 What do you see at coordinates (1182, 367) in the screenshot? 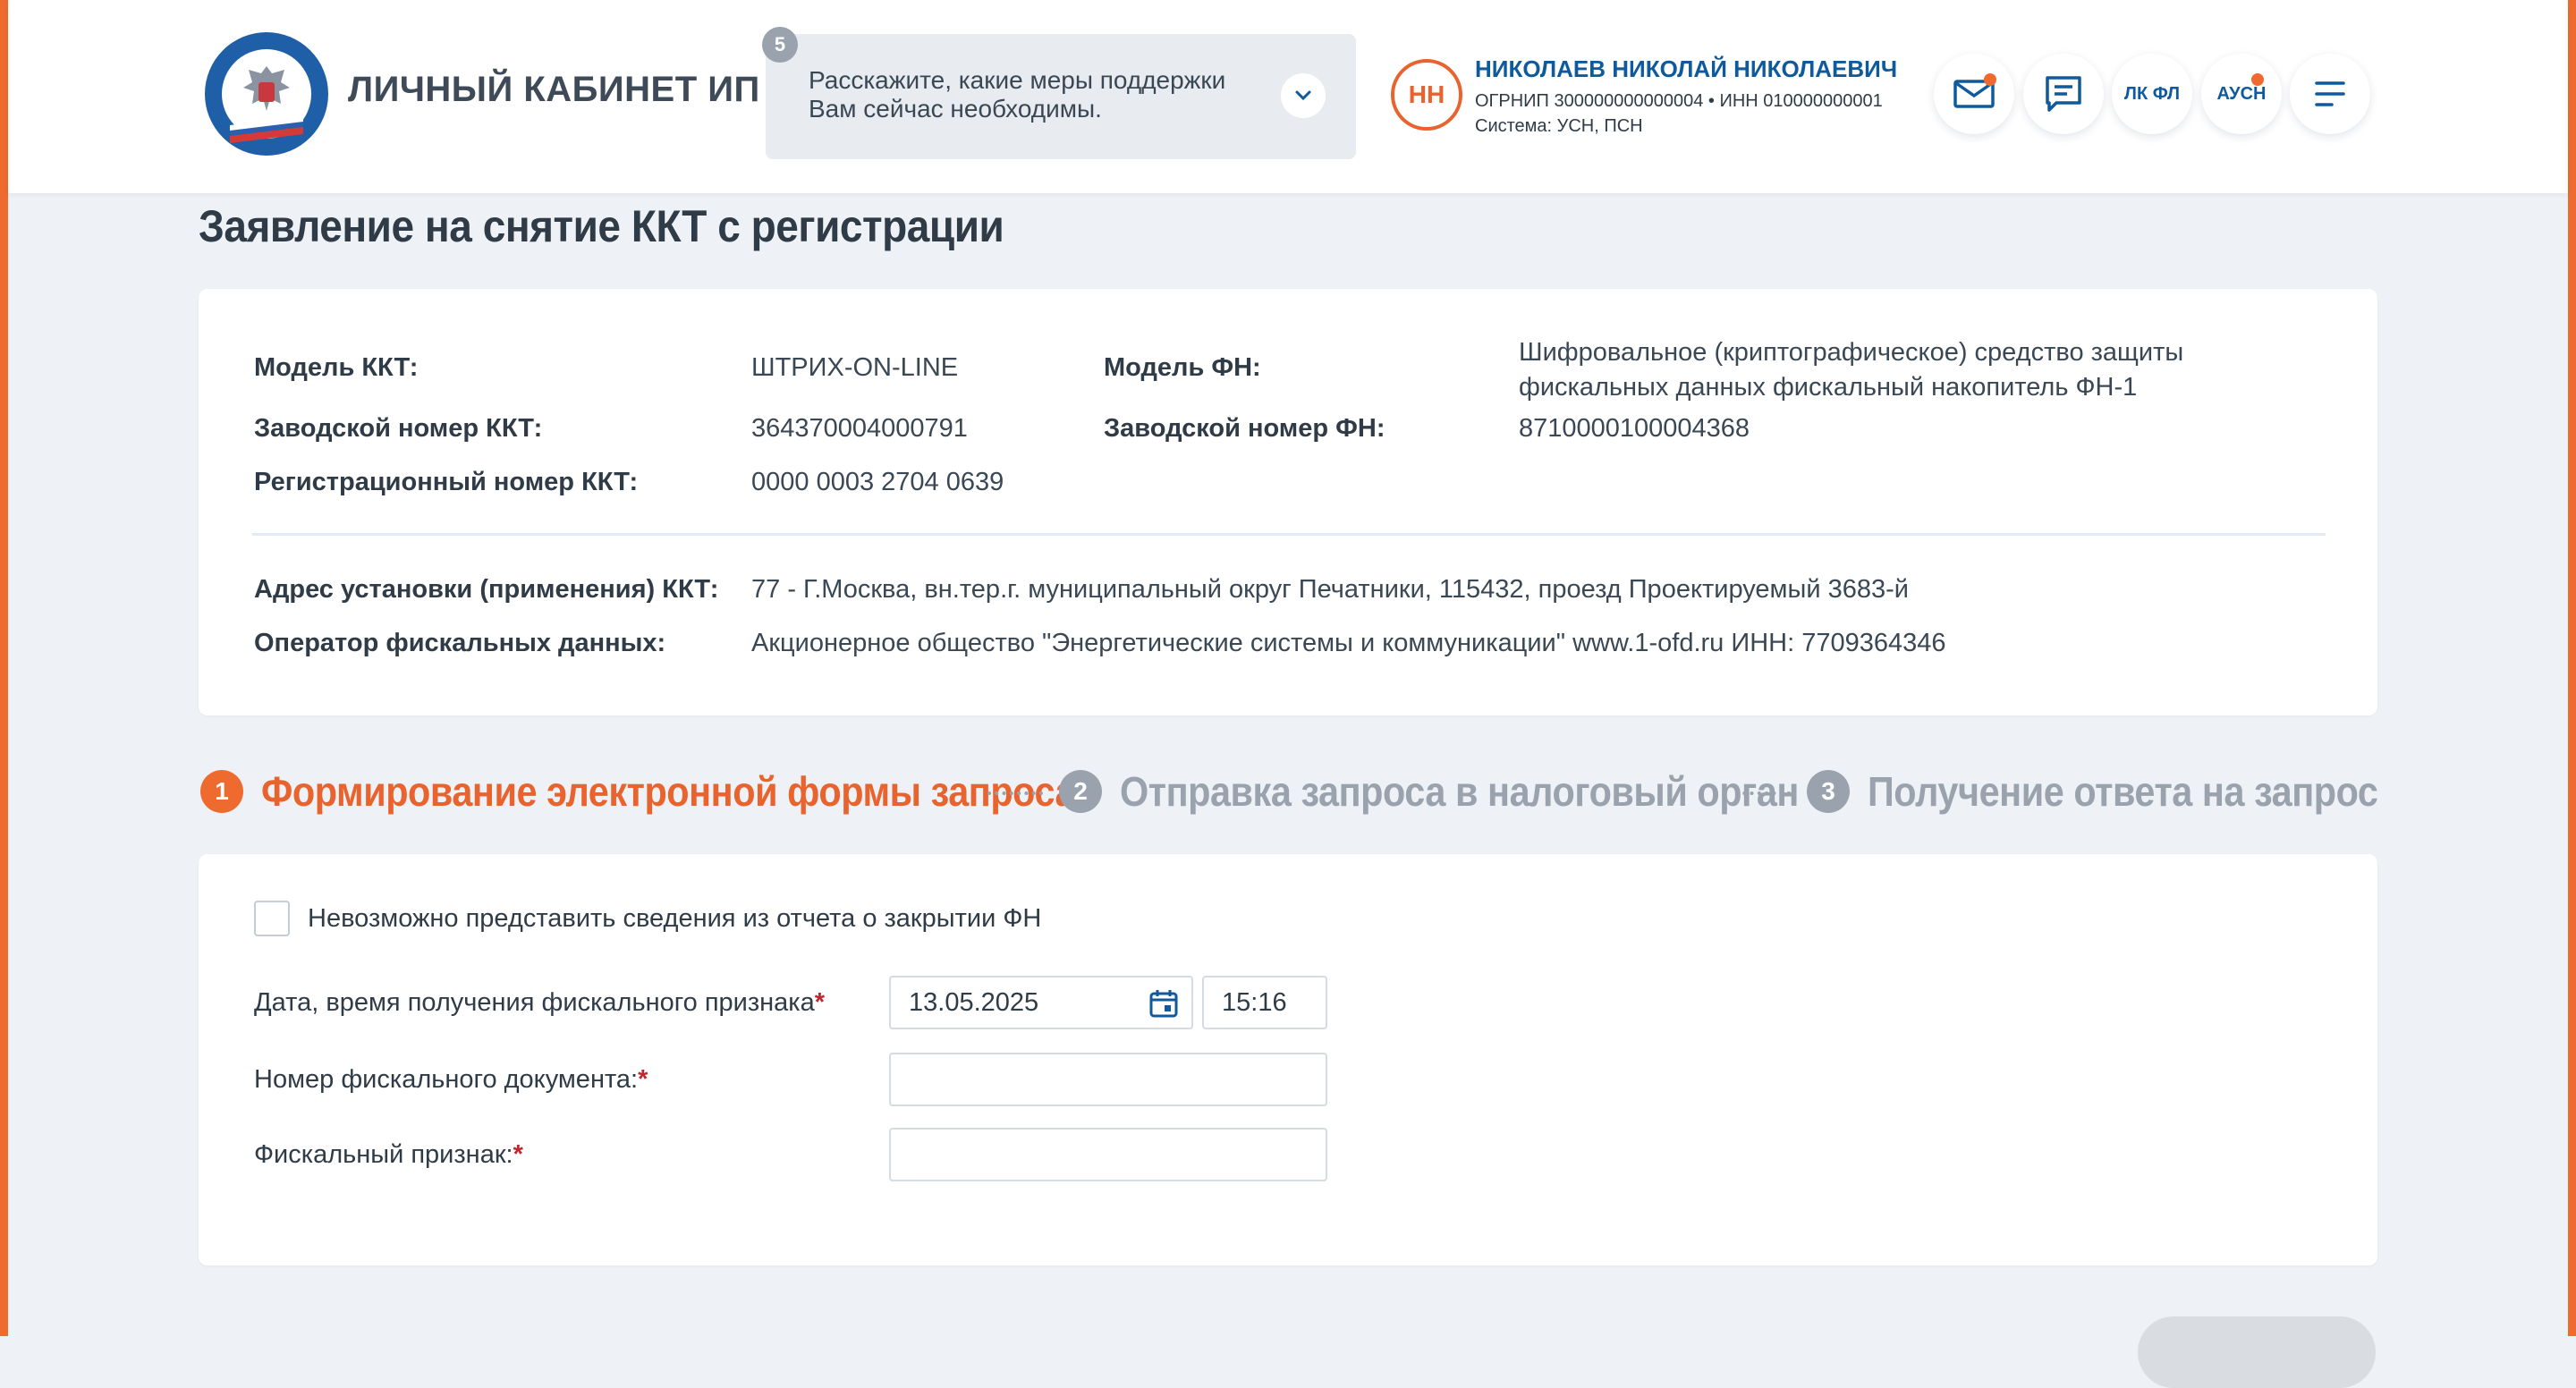
I see `model-fn-label: Модель ФН:` at bounding box center [1182, 367].